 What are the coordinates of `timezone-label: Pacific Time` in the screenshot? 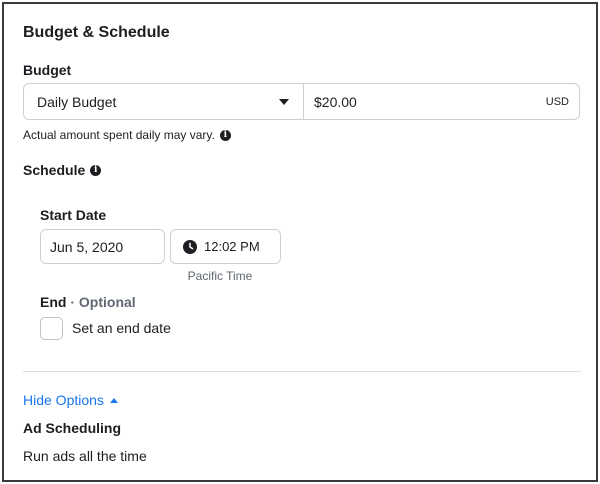 It's located at (220, 276).